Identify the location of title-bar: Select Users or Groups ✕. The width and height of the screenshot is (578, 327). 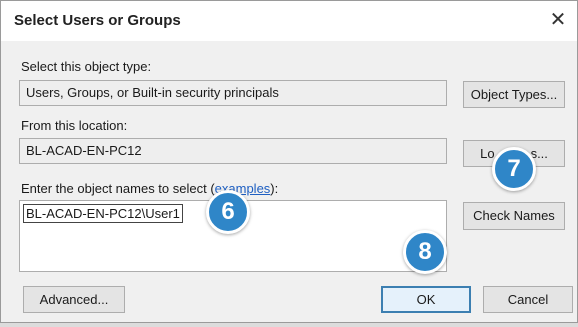
(289, 21).